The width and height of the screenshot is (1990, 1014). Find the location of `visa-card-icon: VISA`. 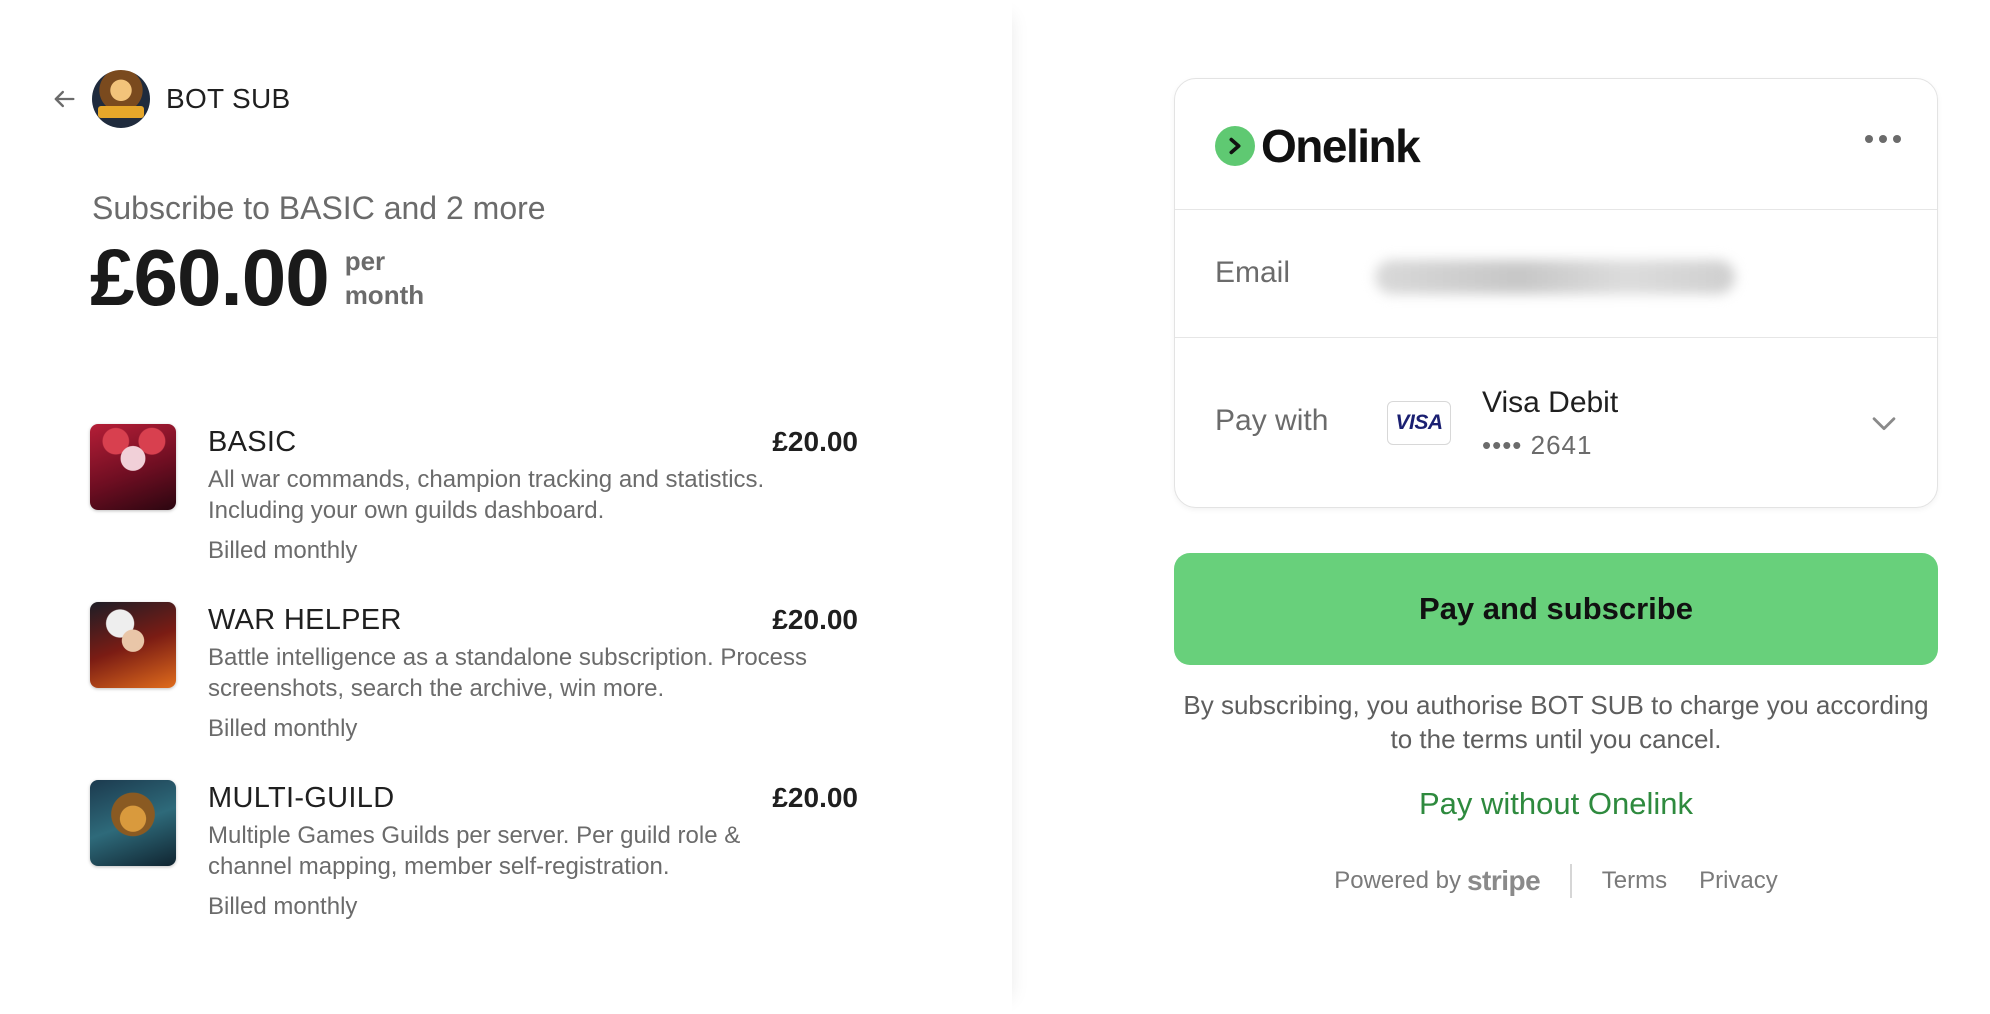

visa-card-icon: VISA is located at coordinates (1419, 423).